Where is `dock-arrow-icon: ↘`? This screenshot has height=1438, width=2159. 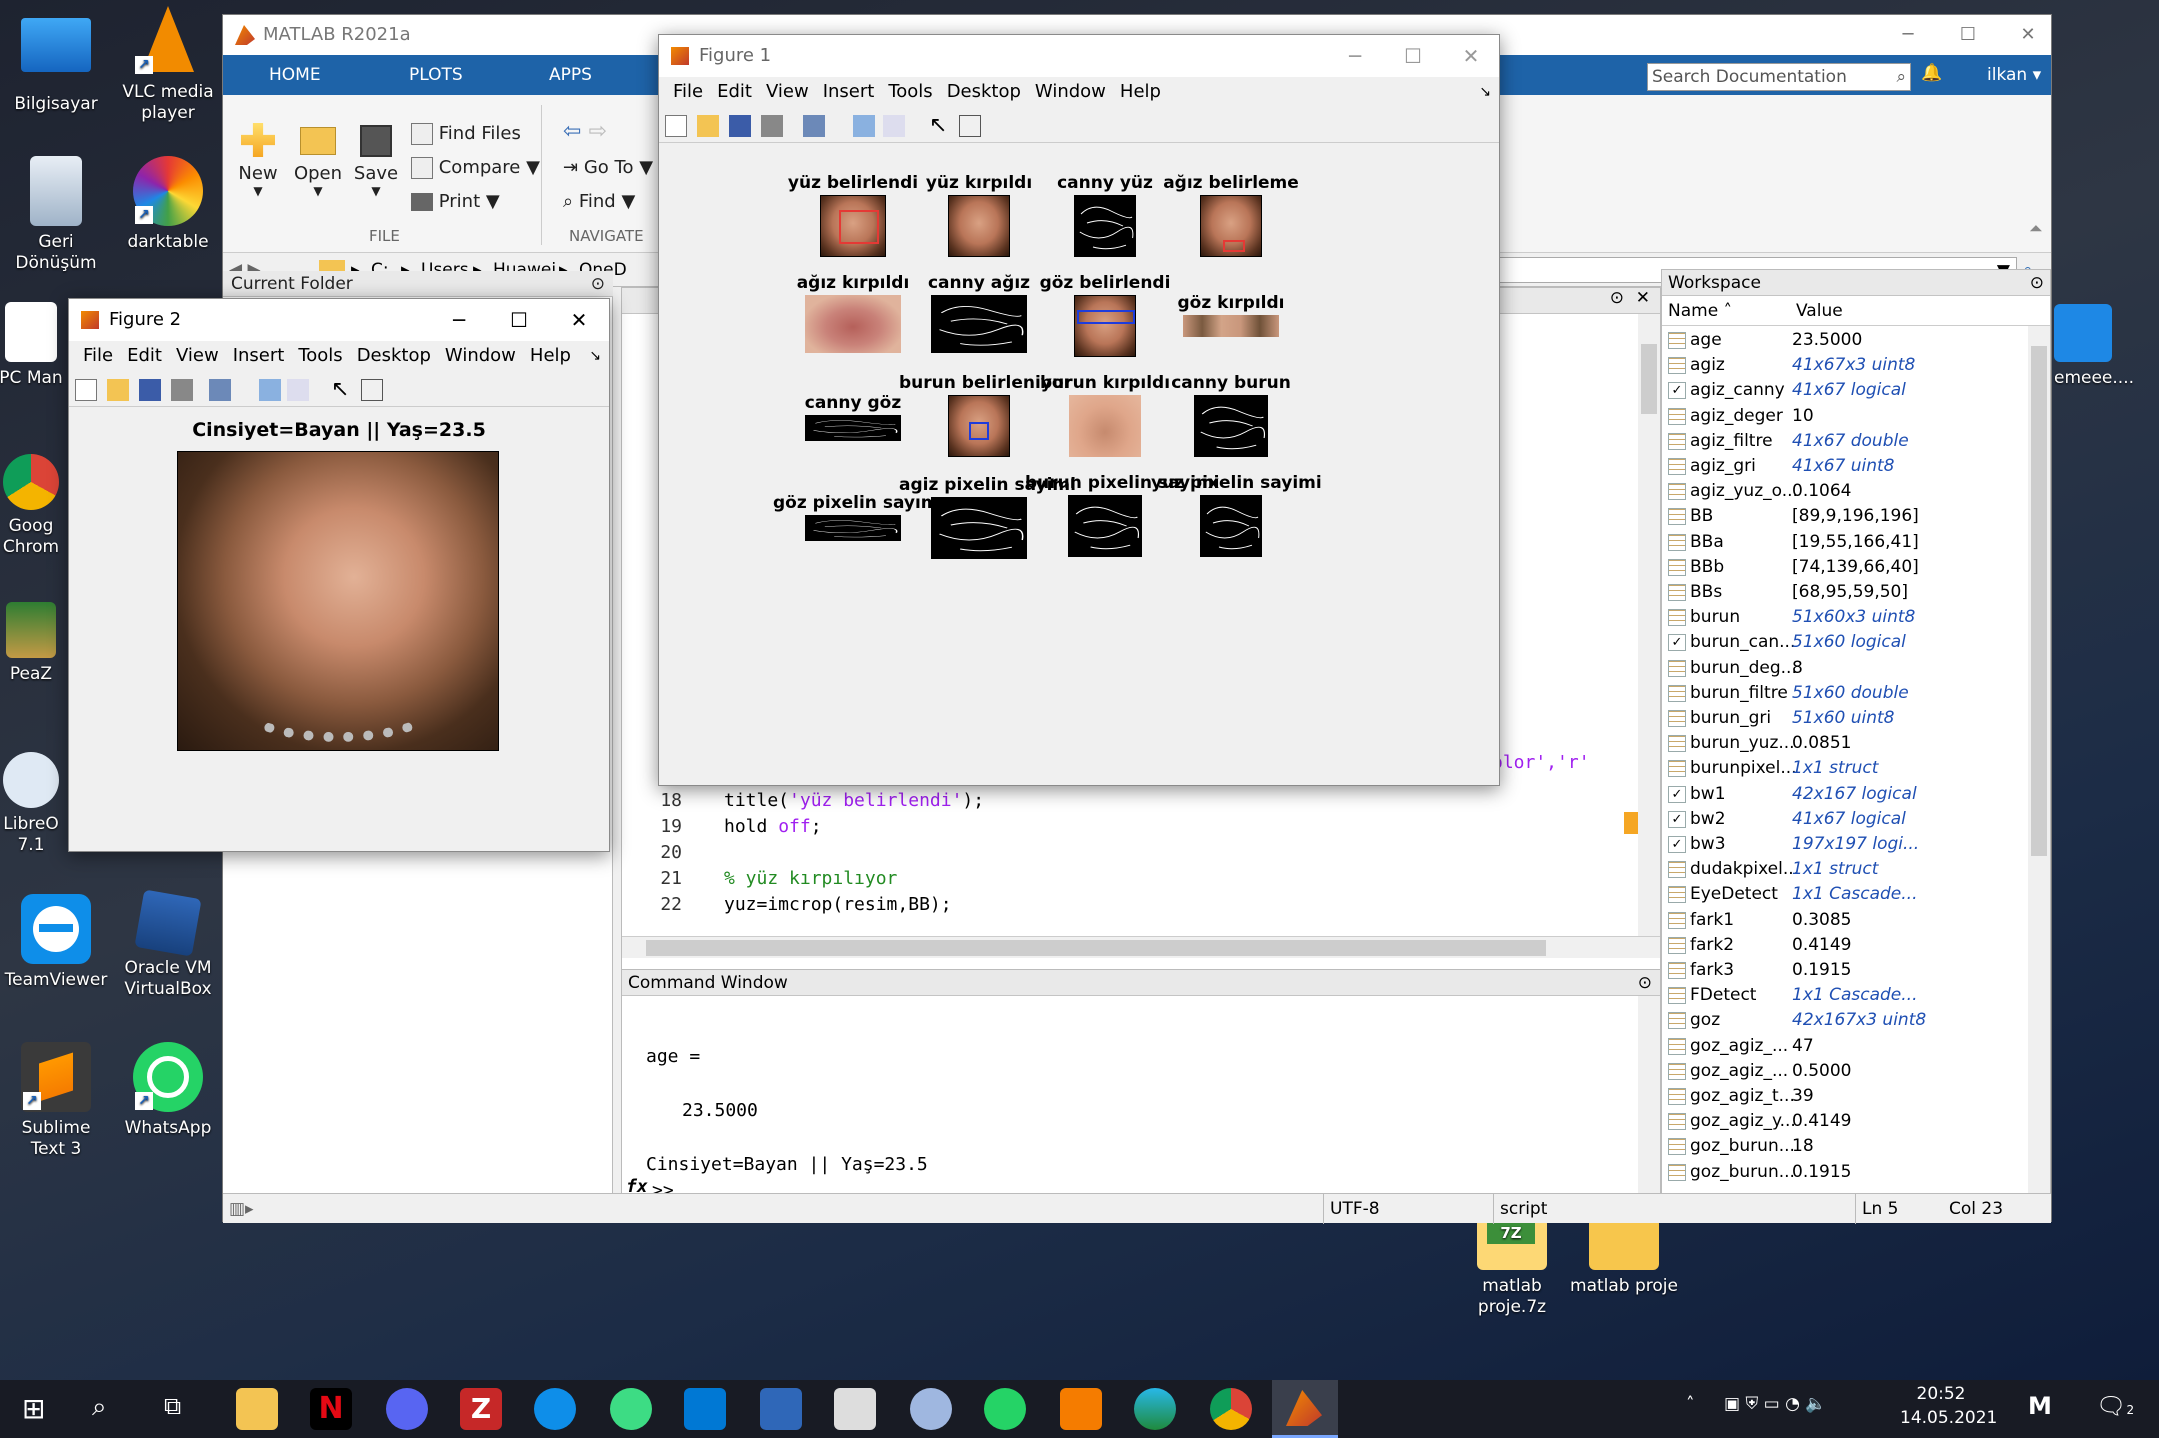 dock-arrow-icon: ↘ is located at coordinates (1485, 92).